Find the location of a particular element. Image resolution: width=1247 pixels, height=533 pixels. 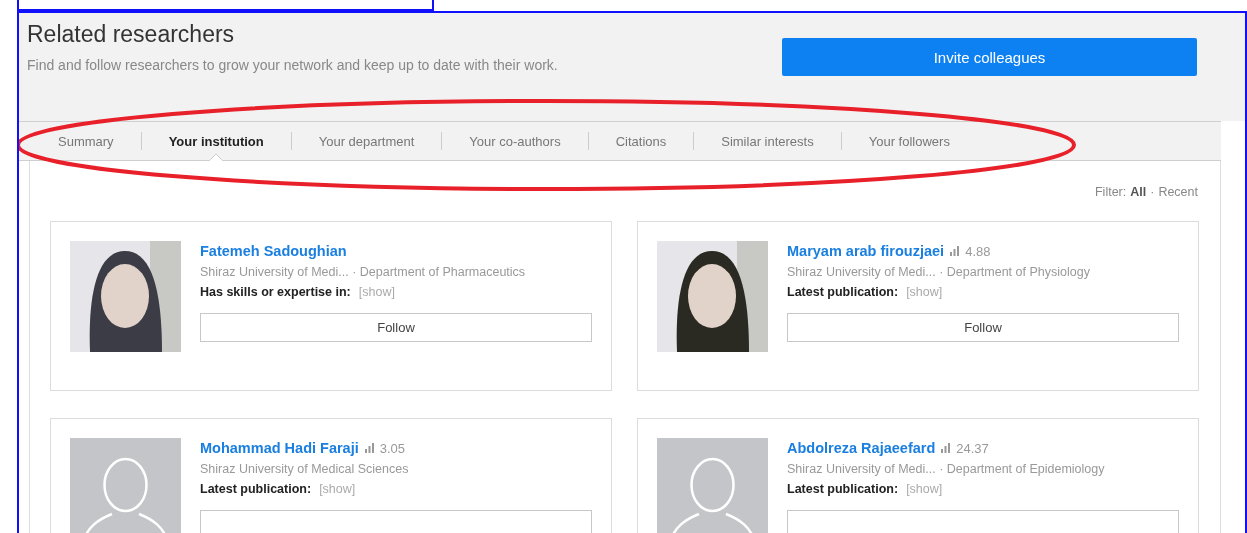

researcher-name: Maryam arab firouzjaei is located at coordinates (866, 251).